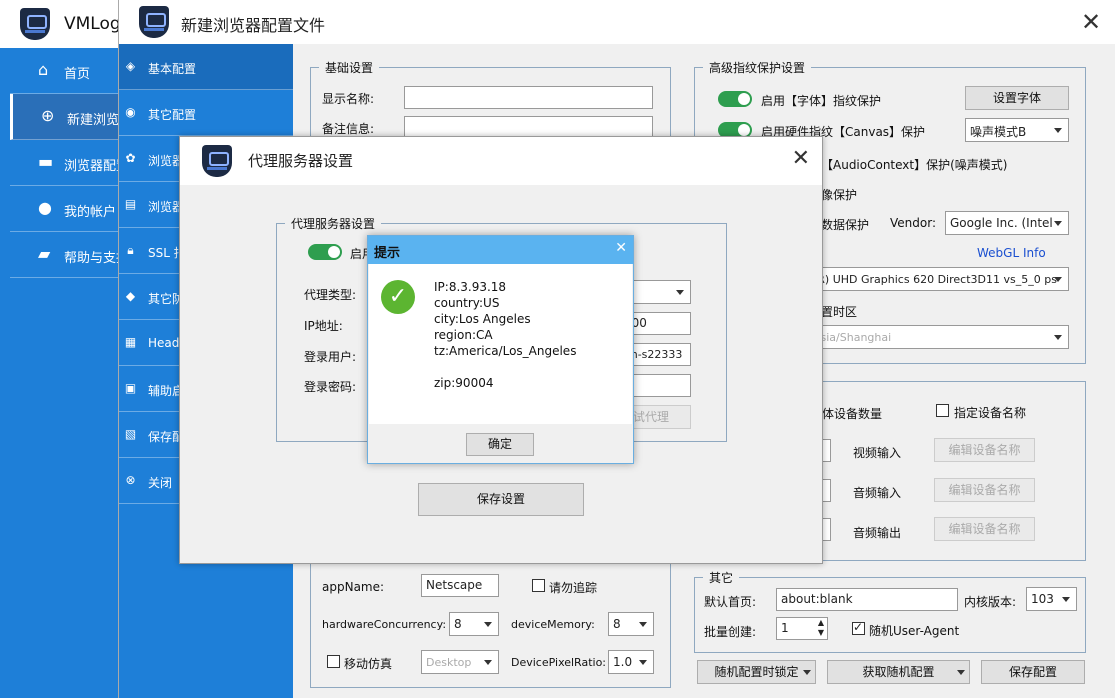 This screenshot has height=698, width=1115. Describe the element at coordinates (172, 115) in the screenshot. I see `config-nav-label: 其它配置` at that location.